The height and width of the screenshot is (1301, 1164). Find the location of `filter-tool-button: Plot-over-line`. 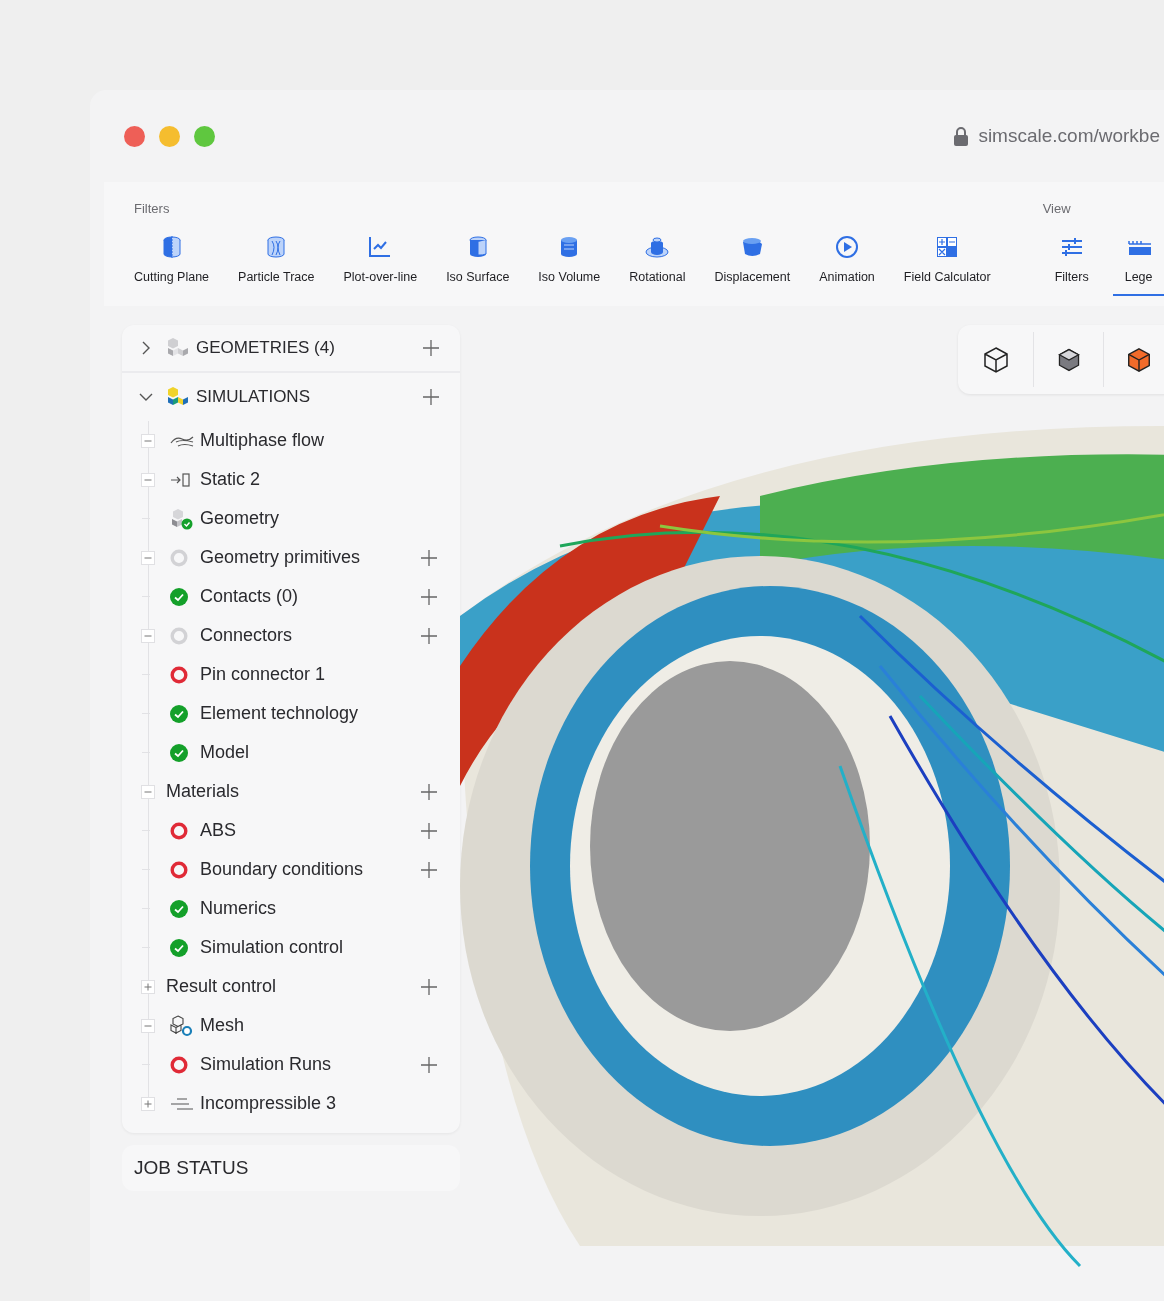

filter-tool-button: Plot-over-line is located at coordinates (380, 260).